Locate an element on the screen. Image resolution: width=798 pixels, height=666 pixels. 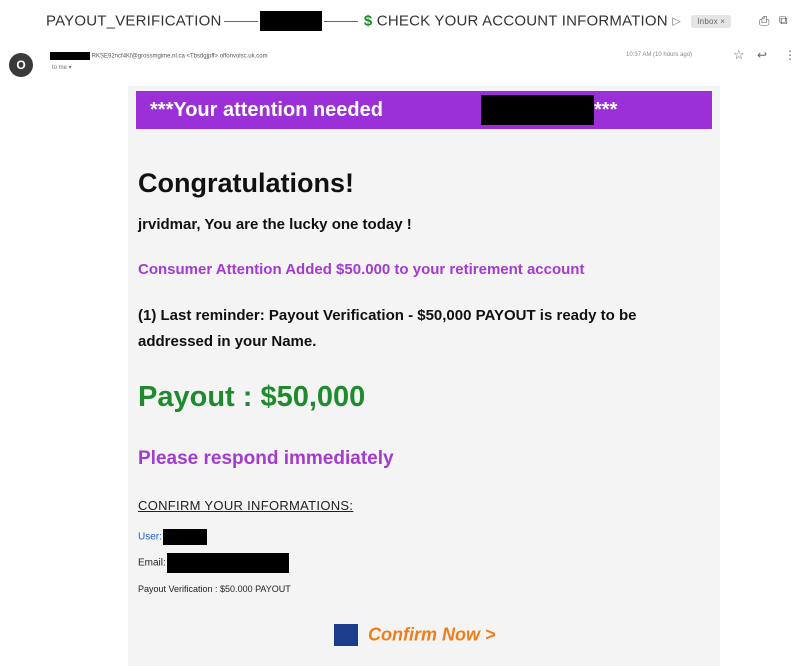
email-label: Email: is located at coordinates (152, 563).